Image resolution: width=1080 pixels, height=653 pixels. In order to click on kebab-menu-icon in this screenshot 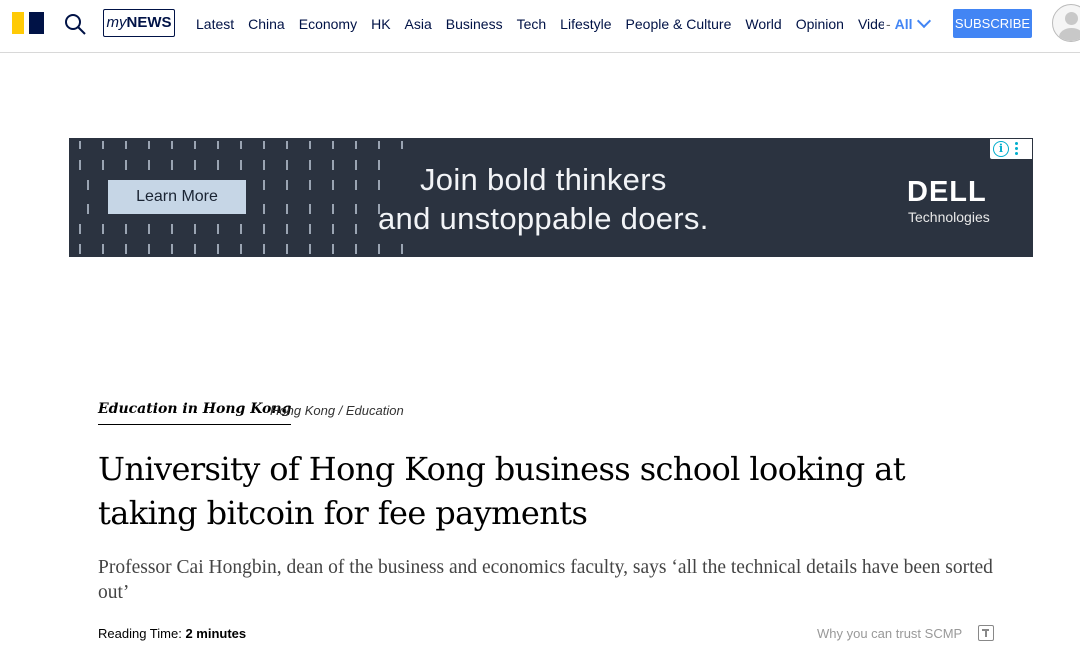, I will do `click(1017, 149)`.